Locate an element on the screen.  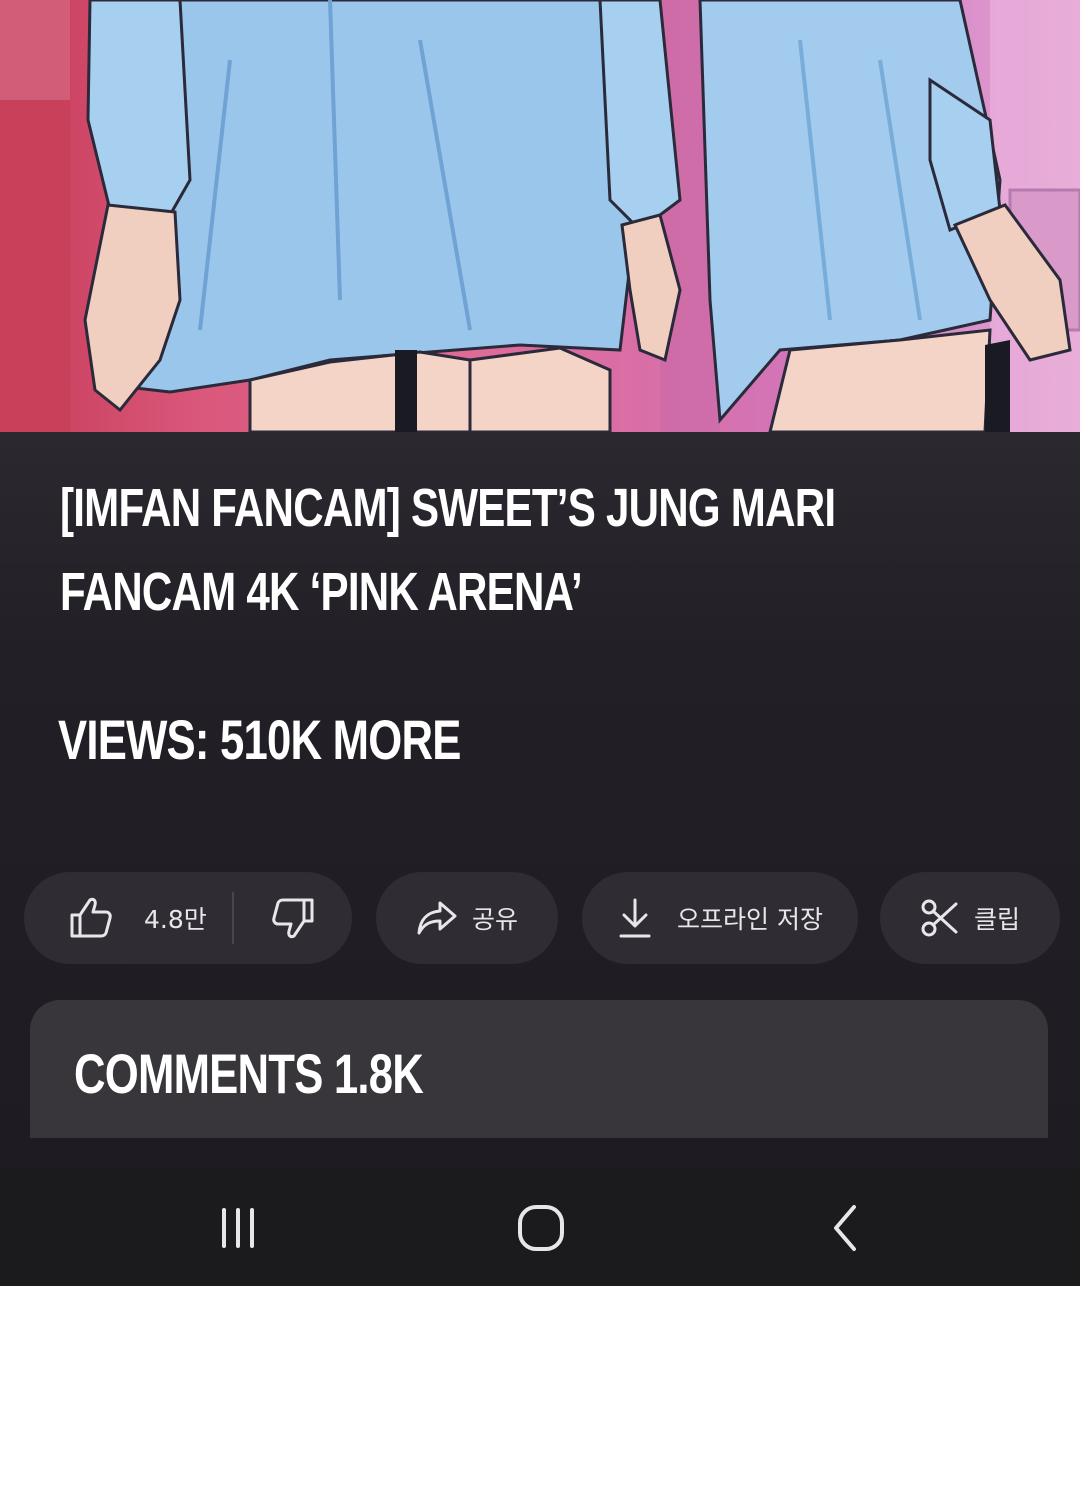
download-icon is located at coordinates (635, 918).